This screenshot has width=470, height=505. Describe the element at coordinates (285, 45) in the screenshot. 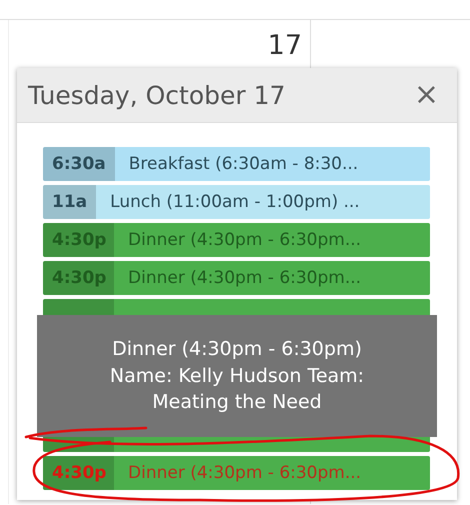

I see `day-number: 17` at that location.